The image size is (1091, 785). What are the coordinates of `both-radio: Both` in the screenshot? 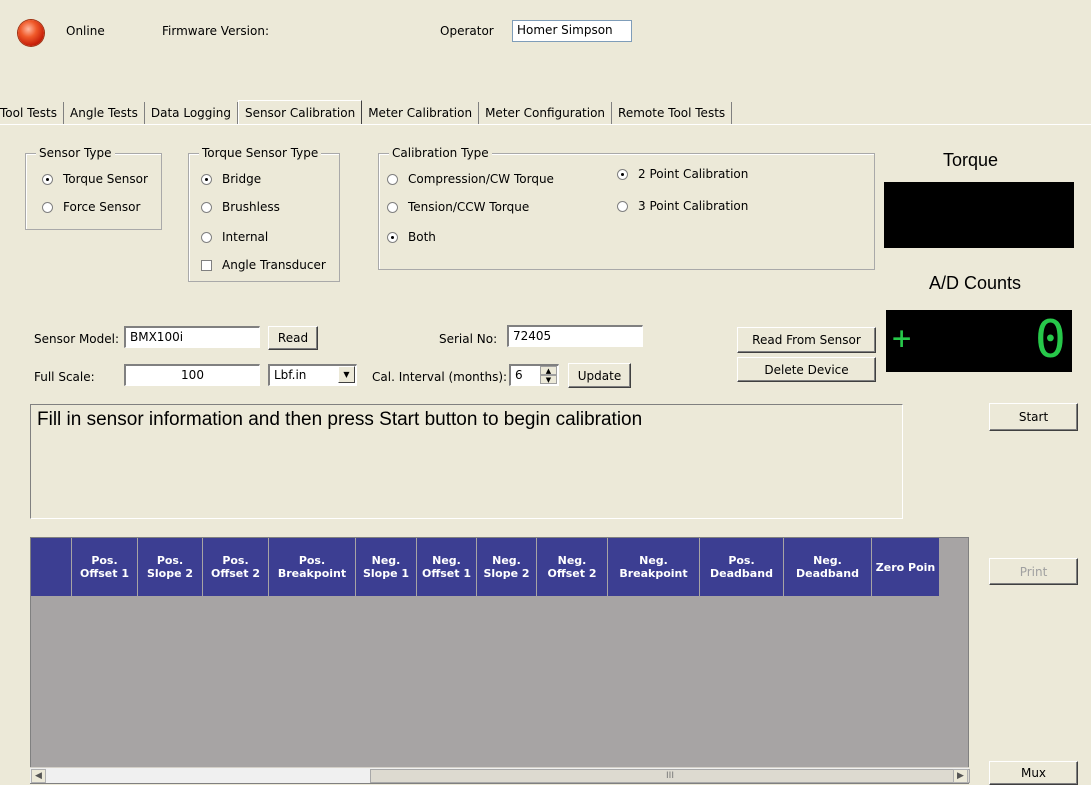 It's located at (411, 237).